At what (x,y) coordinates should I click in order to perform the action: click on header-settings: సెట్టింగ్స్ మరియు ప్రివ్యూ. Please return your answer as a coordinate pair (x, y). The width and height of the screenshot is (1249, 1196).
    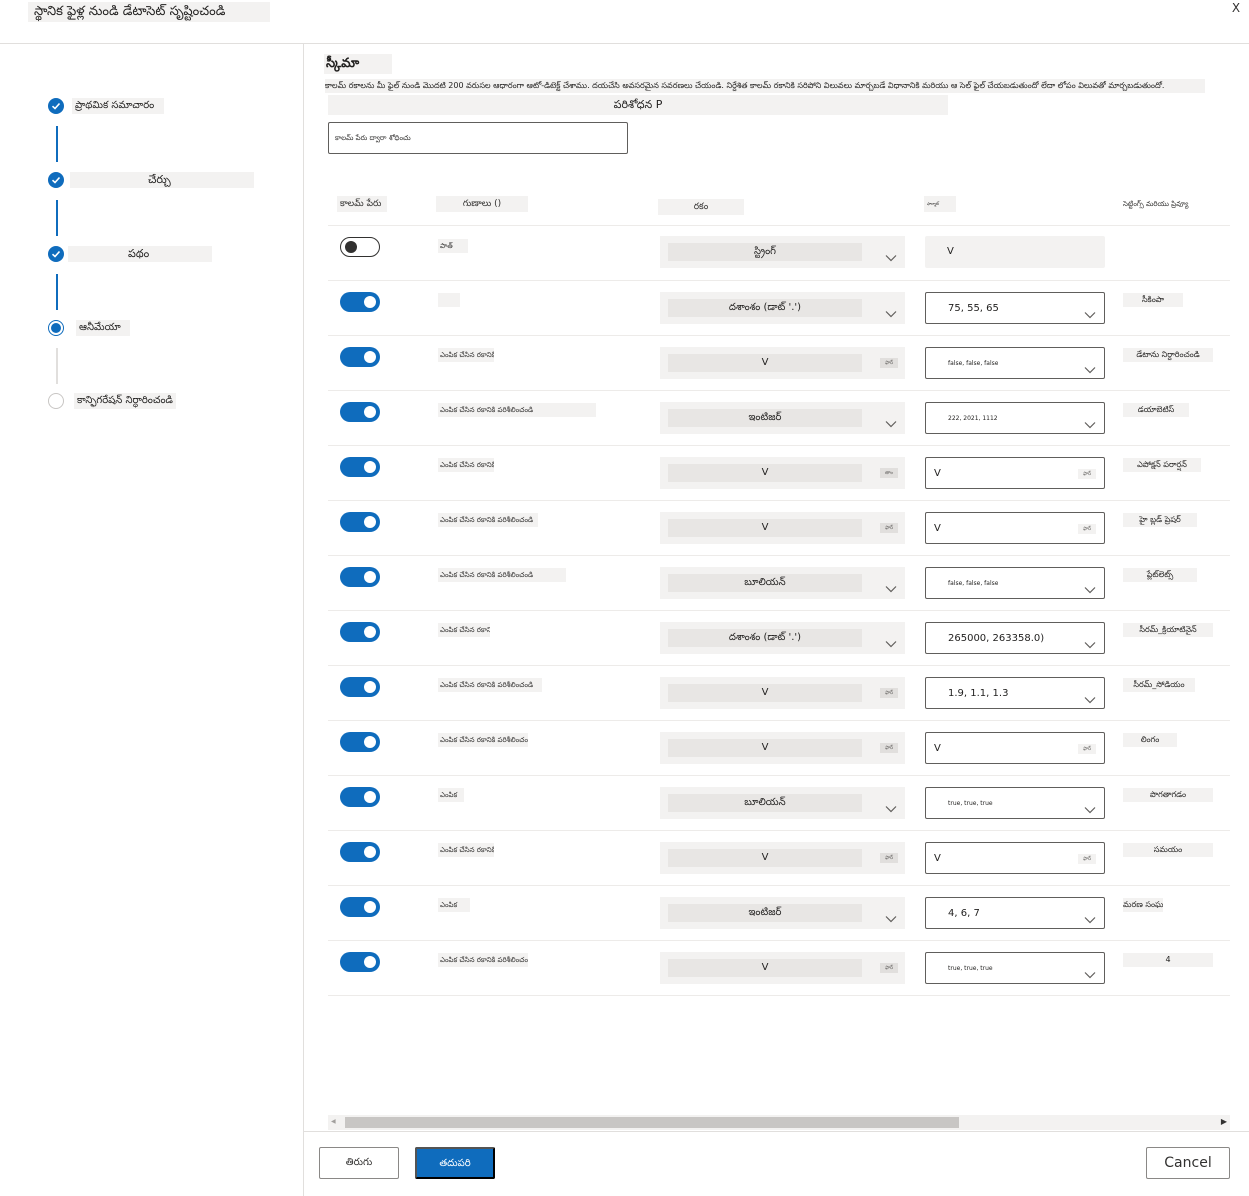
    Looking at the image, I should click on (1156, 204).